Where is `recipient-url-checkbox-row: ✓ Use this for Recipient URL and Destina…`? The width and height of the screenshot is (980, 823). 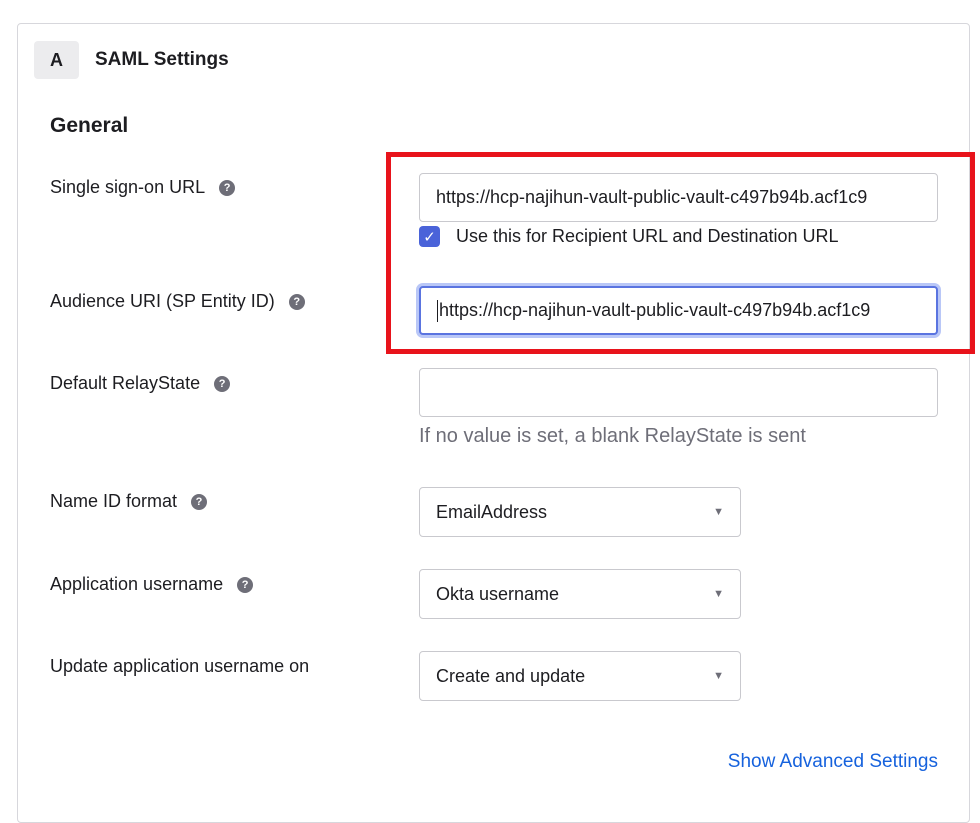 recipient-url-checkbox-row: ✓ Use this for Recipient URL and Destina… is located at coordinates (629, 236).